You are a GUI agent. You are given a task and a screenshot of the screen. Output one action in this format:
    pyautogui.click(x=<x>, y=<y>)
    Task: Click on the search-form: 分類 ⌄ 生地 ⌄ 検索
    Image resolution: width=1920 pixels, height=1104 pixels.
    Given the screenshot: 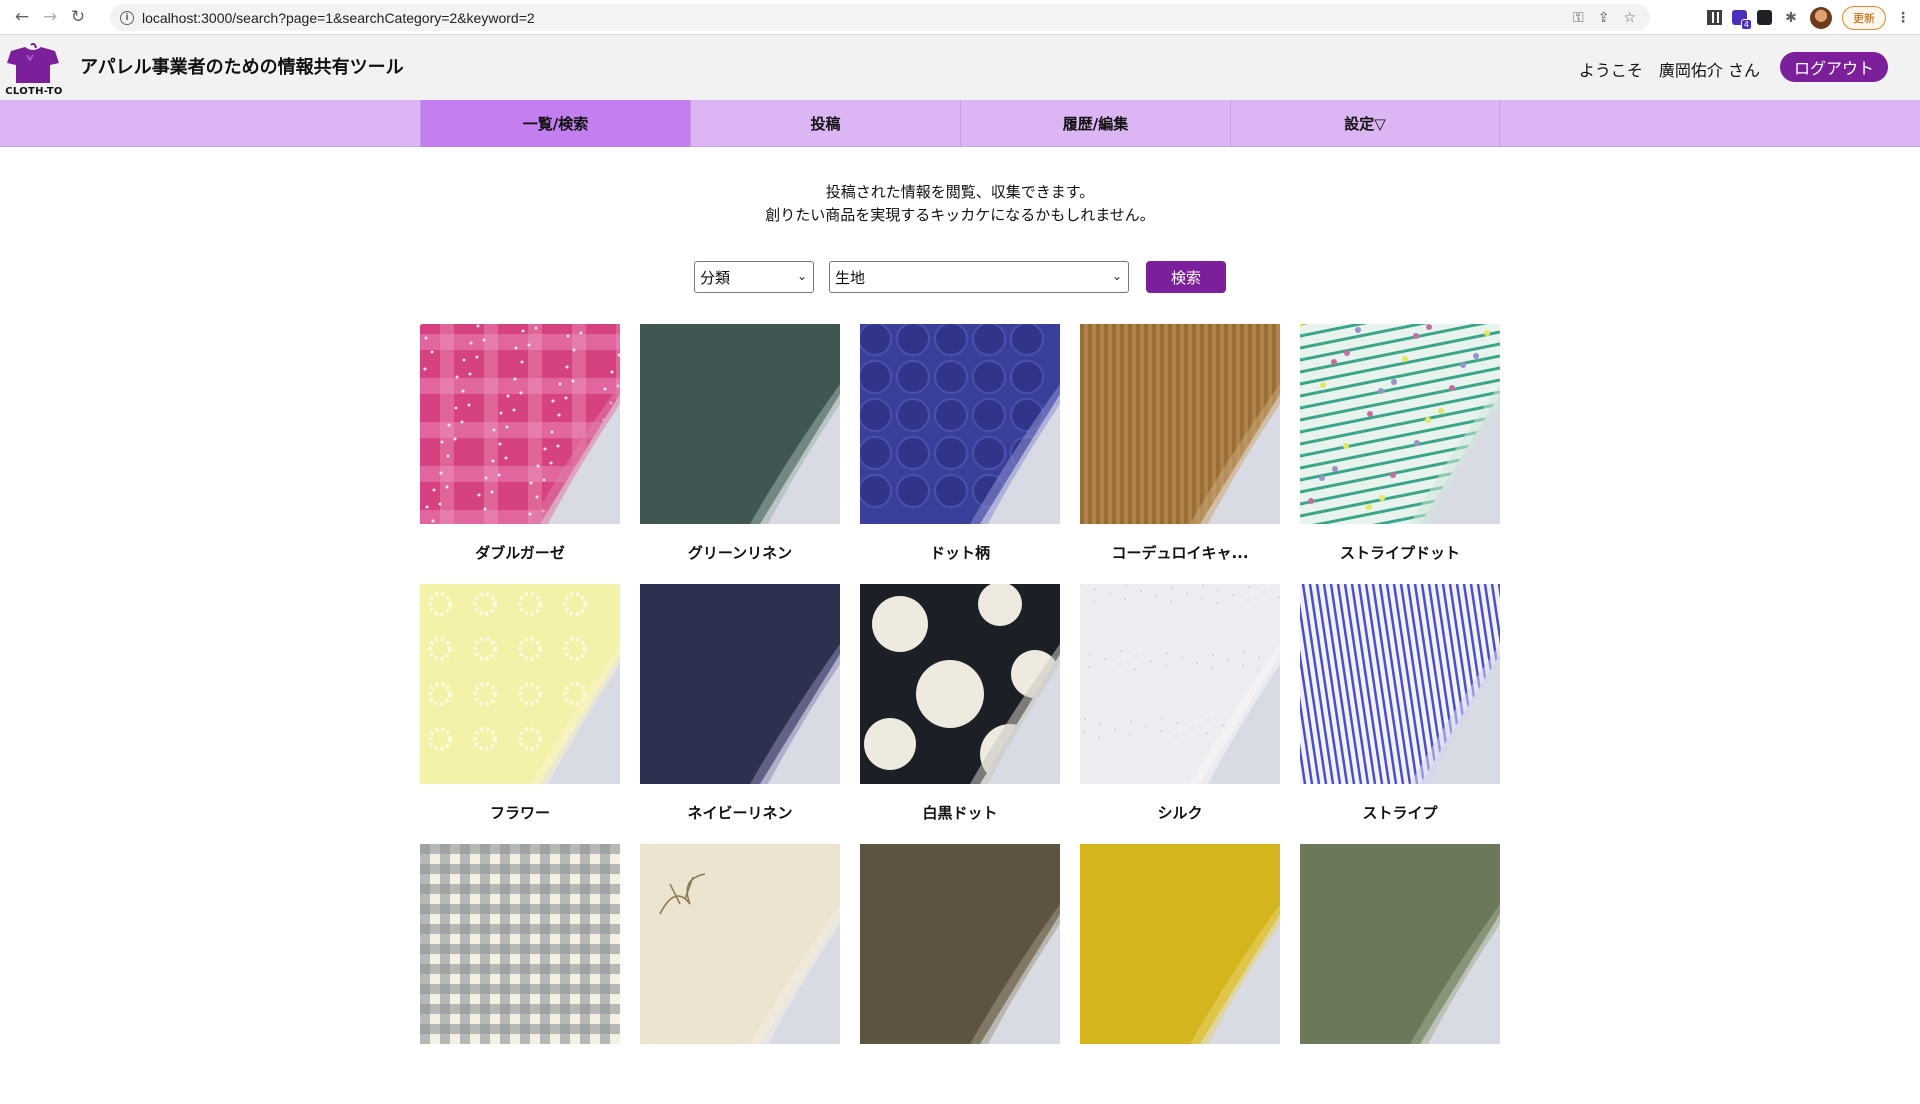 What is the action you would take?
    pyautogui.click(x=960, y=277)
    